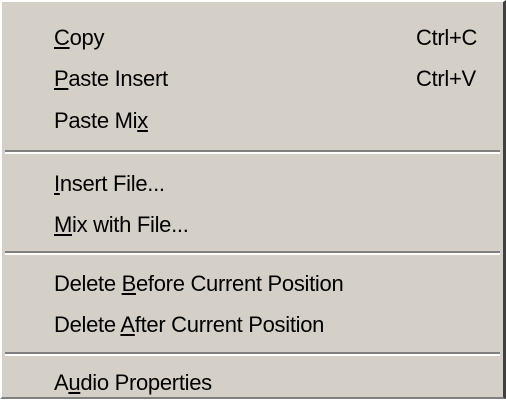 The image size is (506, 405). I want to click on menu-item-shortcut: Ctrl+C, so click(447, 37).